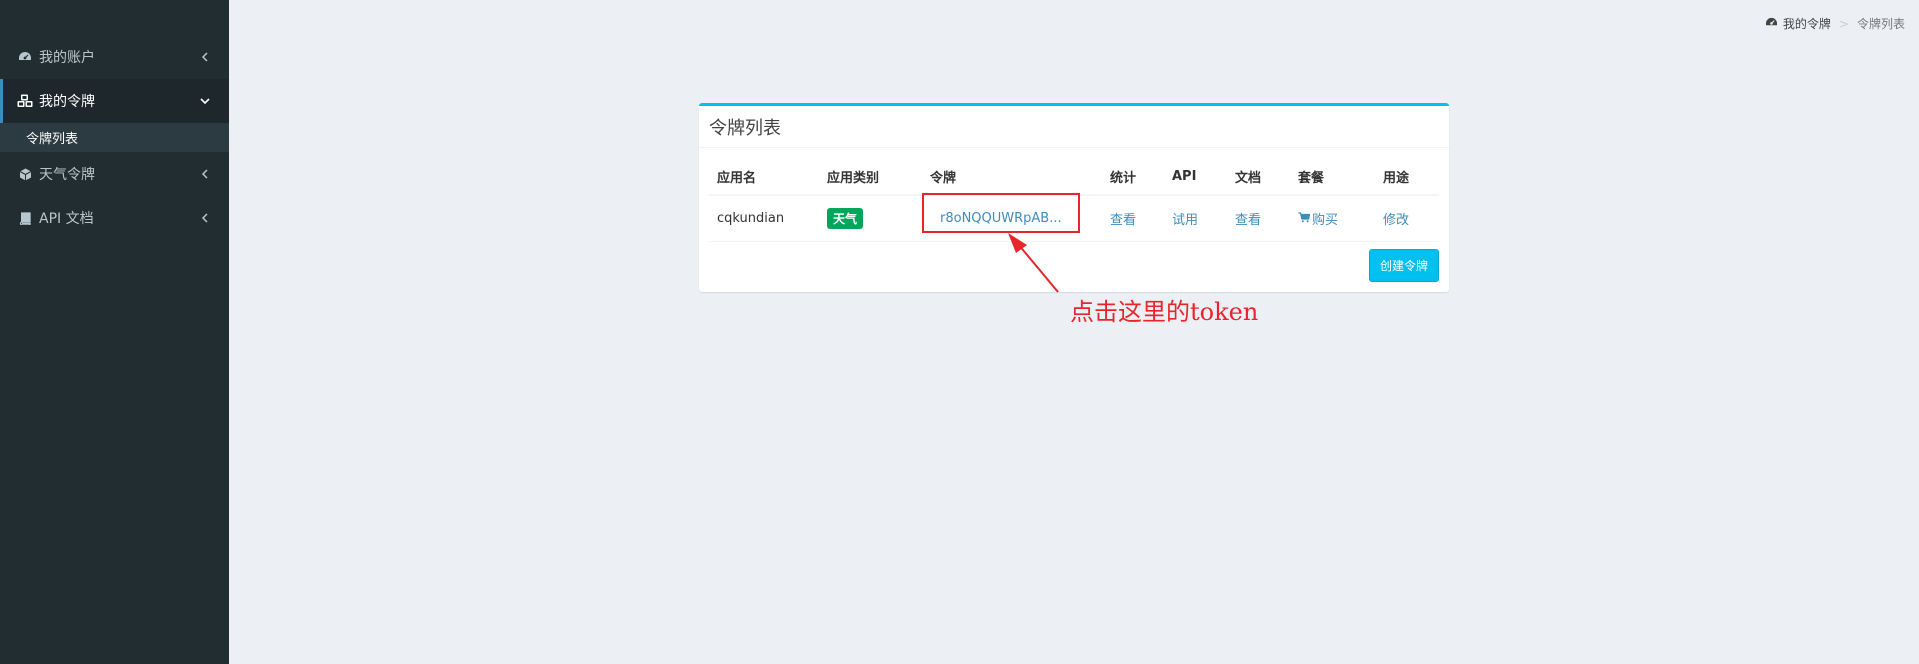  I want to click on breadcrumb-link-my-tokens: 我的令牌, so click(1807, 23).